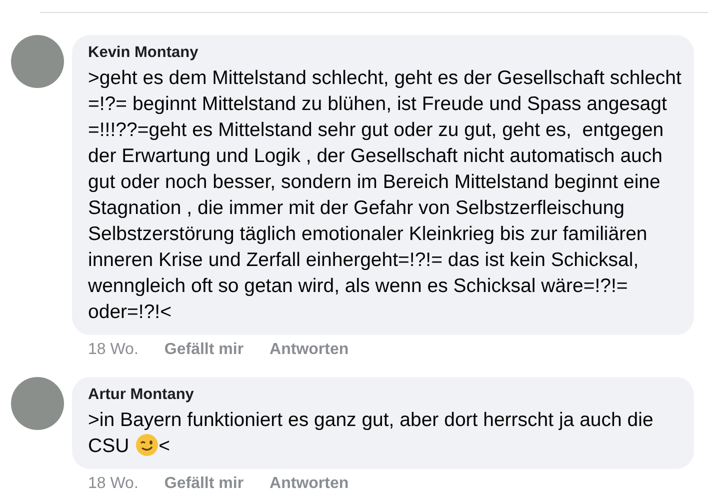 Image resolution: width=708 pixels, height=493 pixels. Describe the element at coordinates (384, 395) in the screenshot. I see `author-name: Artur Montany` at that location.